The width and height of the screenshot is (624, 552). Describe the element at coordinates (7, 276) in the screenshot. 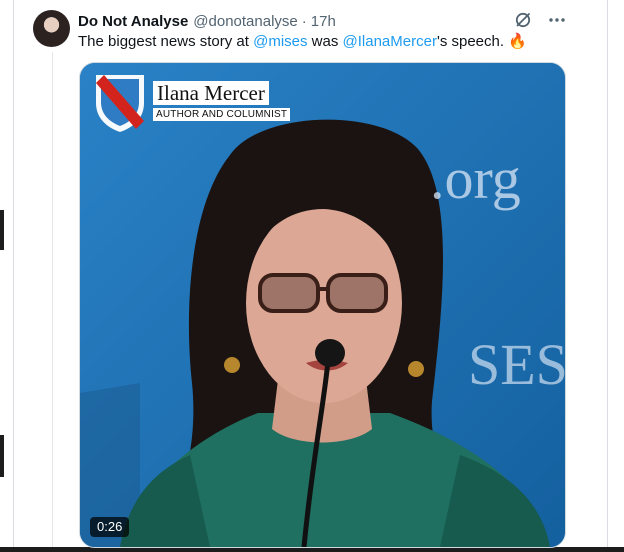

I see `left-edge-panel` at that location.